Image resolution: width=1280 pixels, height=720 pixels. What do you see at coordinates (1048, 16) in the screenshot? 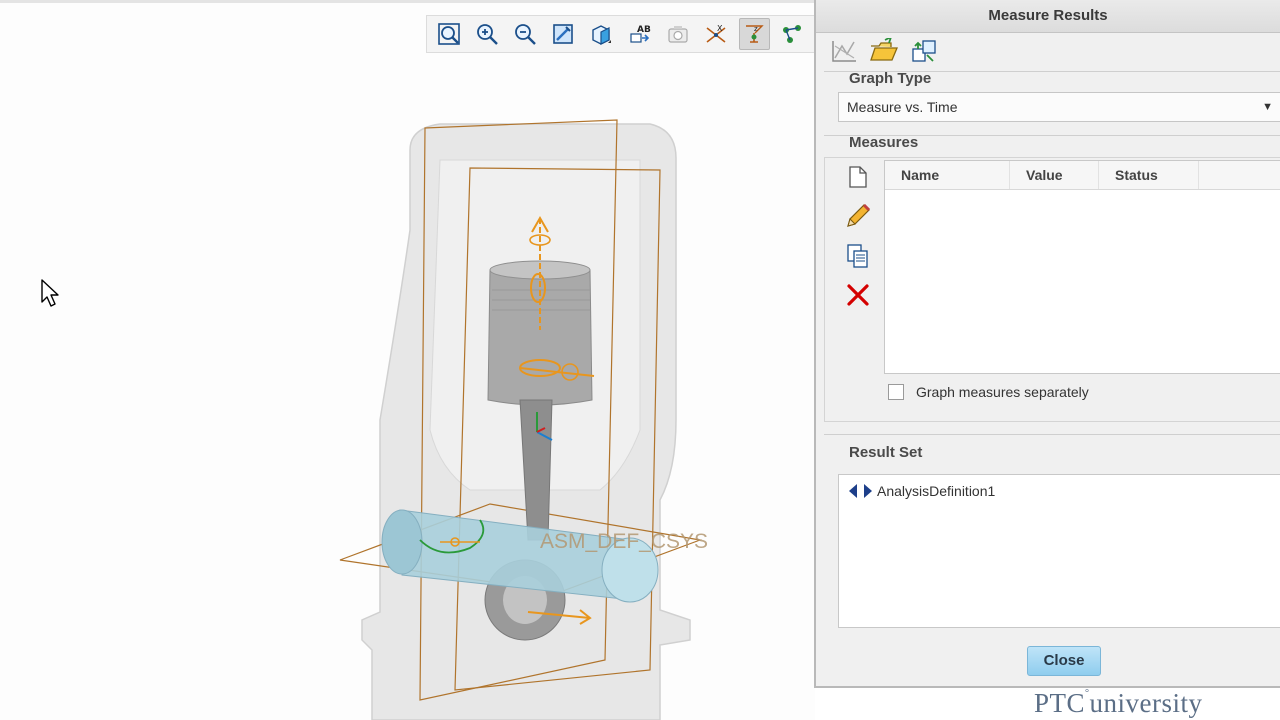
I see `dialog-title: Measure Results` at bounding box center [1048, 16].